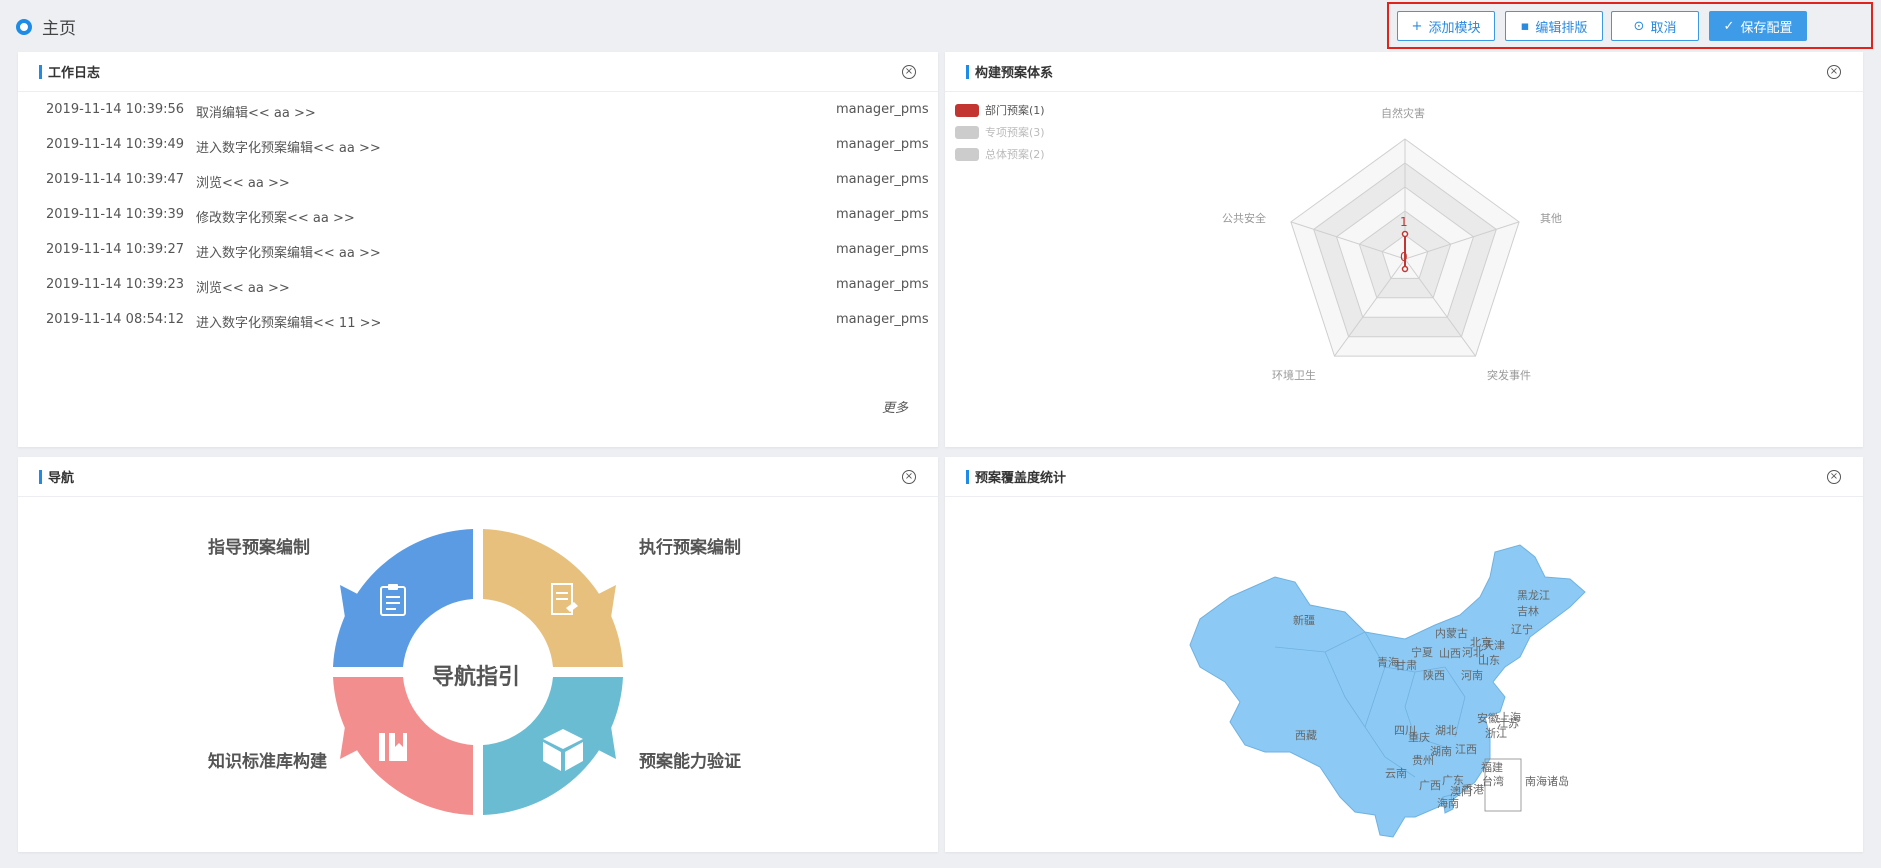  What do you see at coordinates (1547, 781) in the screenshot?
I see `province-label: 南海诸岛` at bounding box center [1547, 781].